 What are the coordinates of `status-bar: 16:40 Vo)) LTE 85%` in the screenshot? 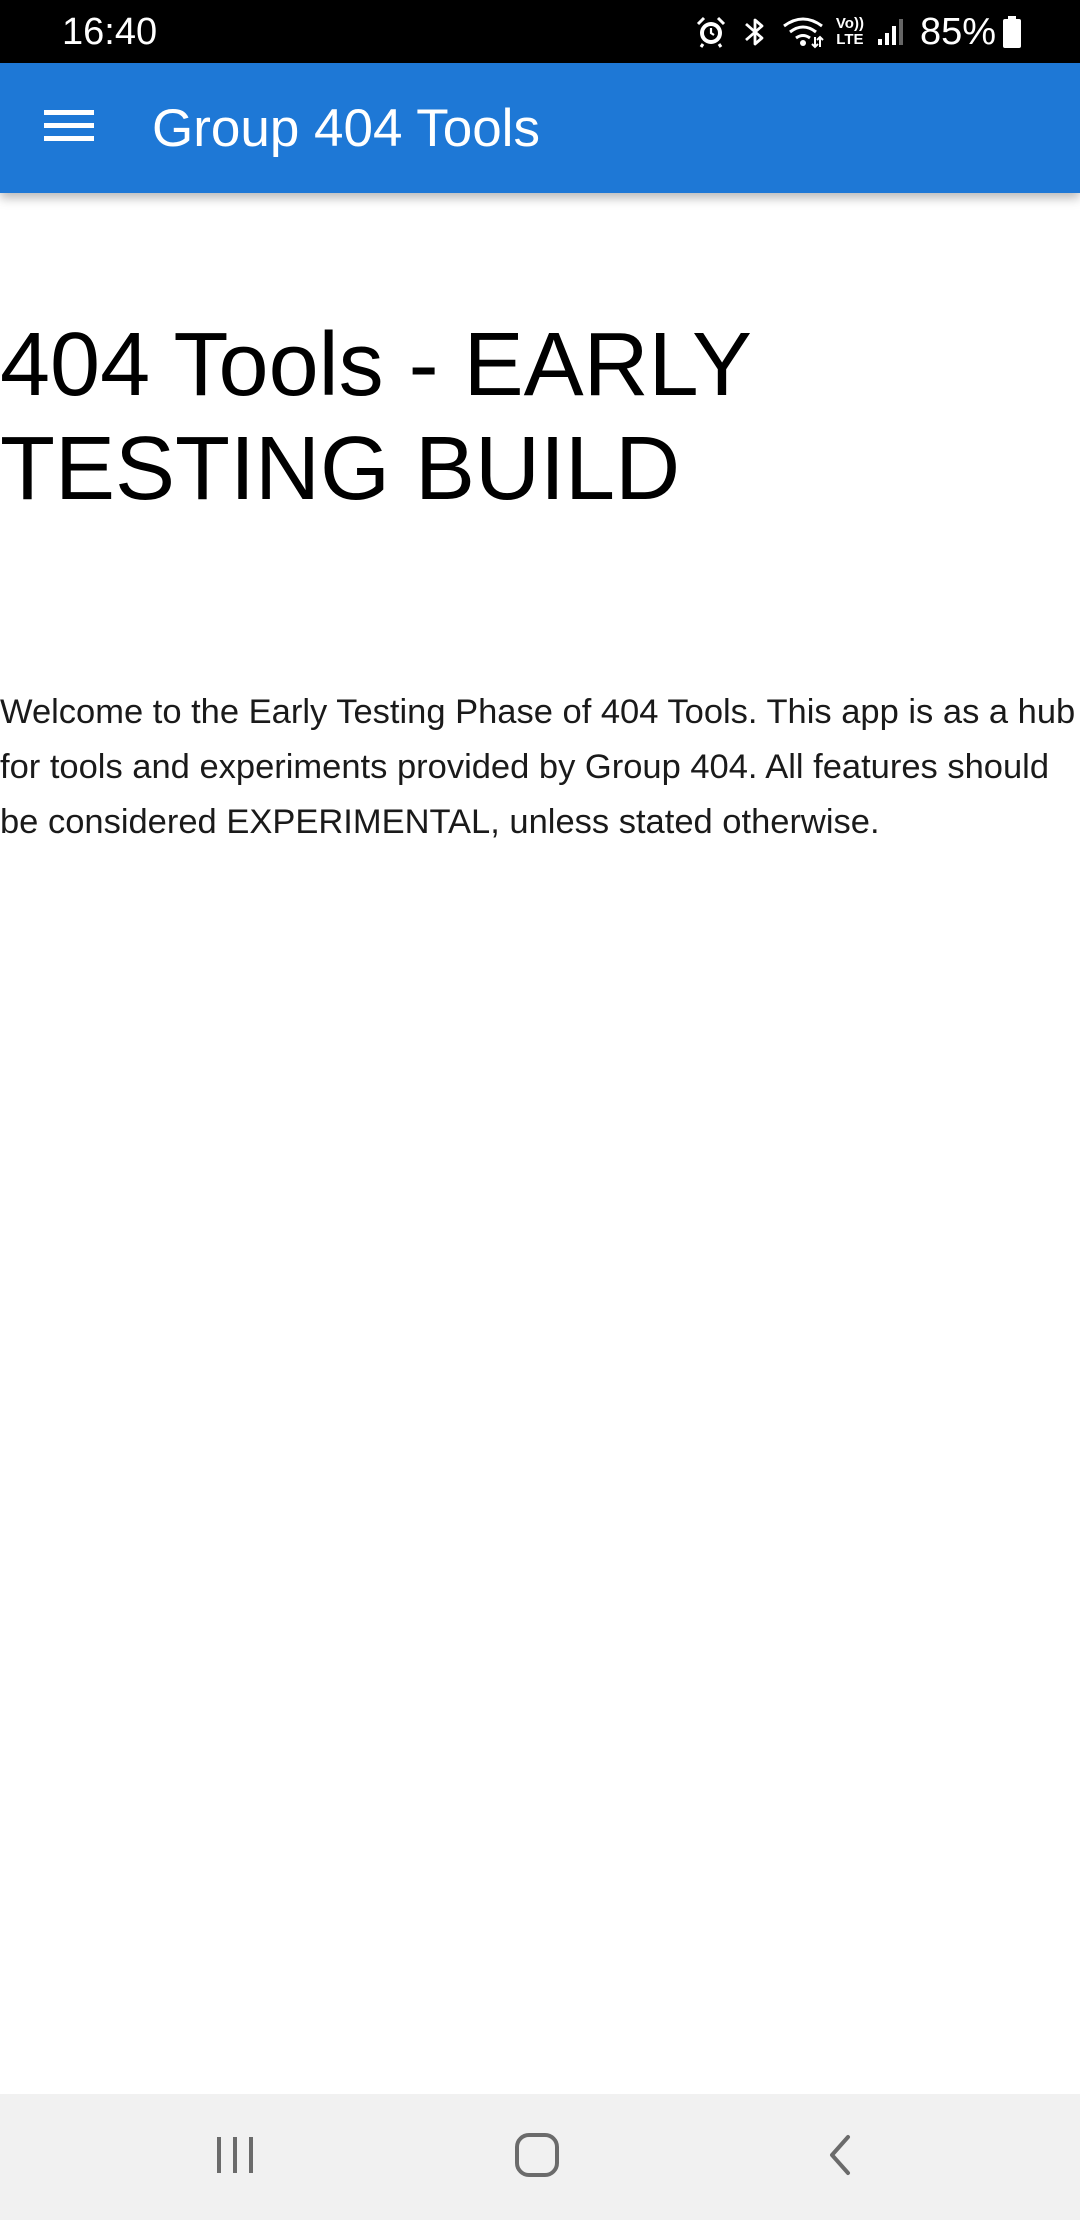 It's located at (540, 31).